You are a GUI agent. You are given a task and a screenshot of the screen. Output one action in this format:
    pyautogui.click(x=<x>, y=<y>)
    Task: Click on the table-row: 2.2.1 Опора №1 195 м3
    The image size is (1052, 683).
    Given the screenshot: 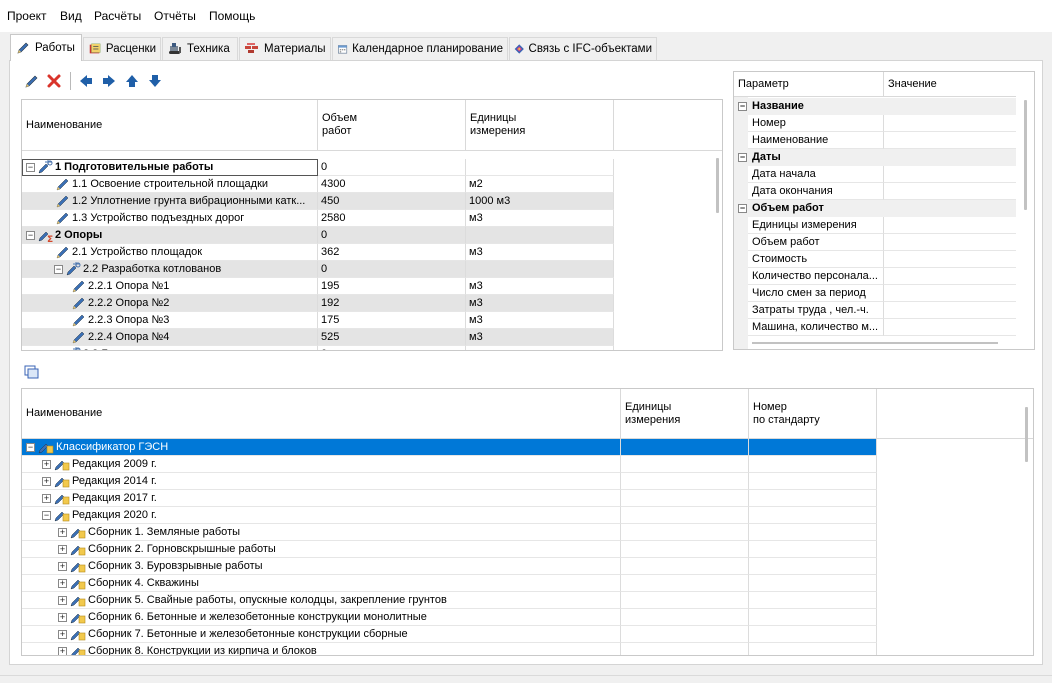 What is the action you would take?
    pyautogui.click(x=318, y=286)
    